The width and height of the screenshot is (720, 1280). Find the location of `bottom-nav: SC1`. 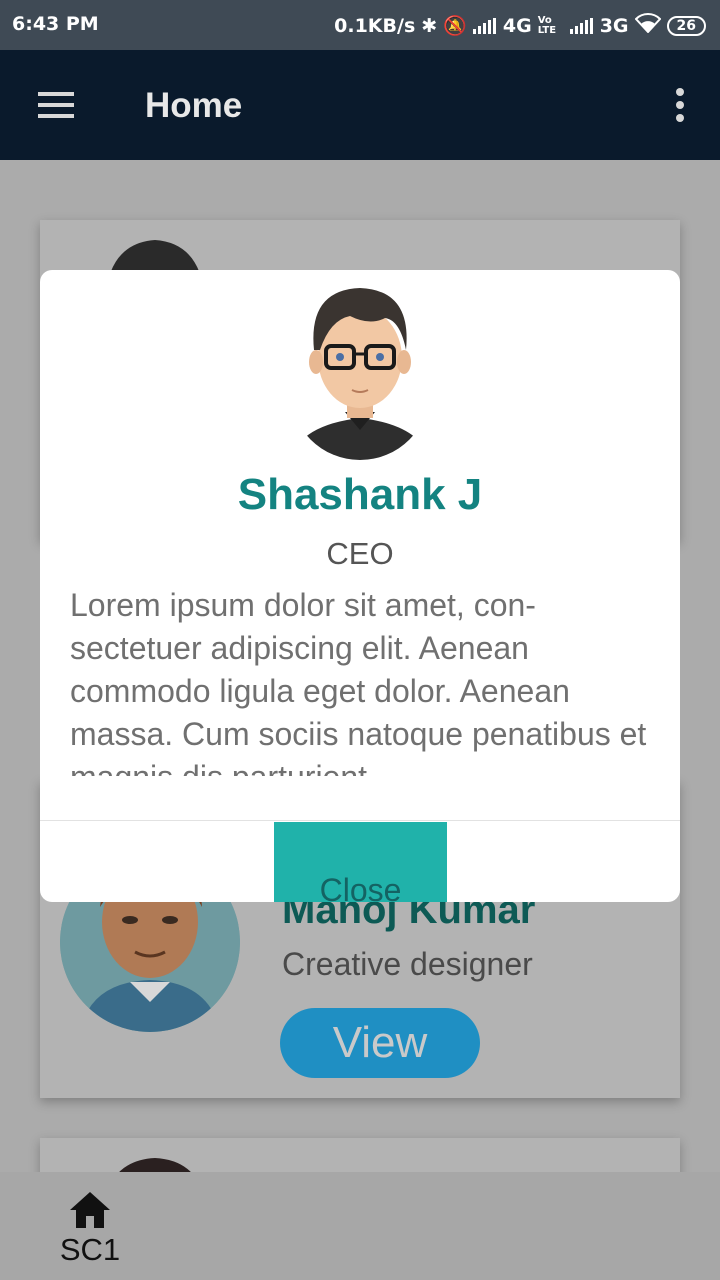

bottom-nav: SC1 is located at coordinates (360, 1226).